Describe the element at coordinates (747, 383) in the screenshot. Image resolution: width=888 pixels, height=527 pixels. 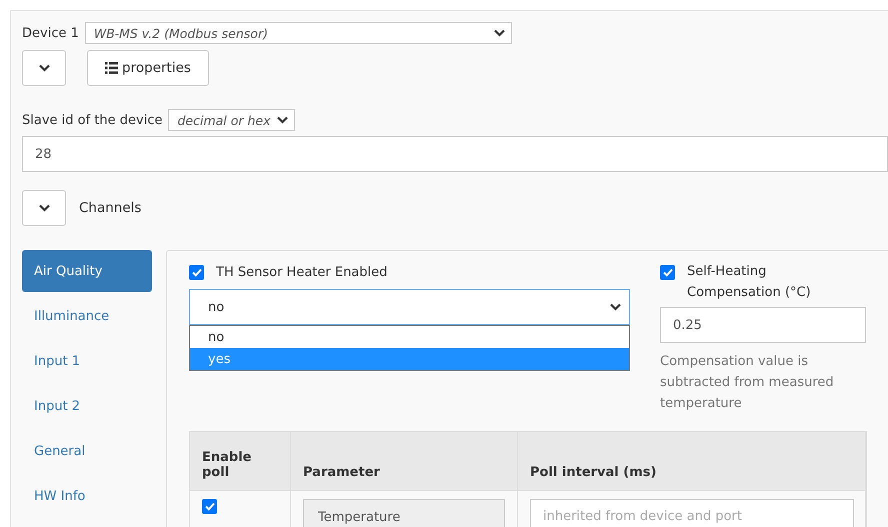
I see `help-text: Compensation value is subtracted from measured temperature` at that location.